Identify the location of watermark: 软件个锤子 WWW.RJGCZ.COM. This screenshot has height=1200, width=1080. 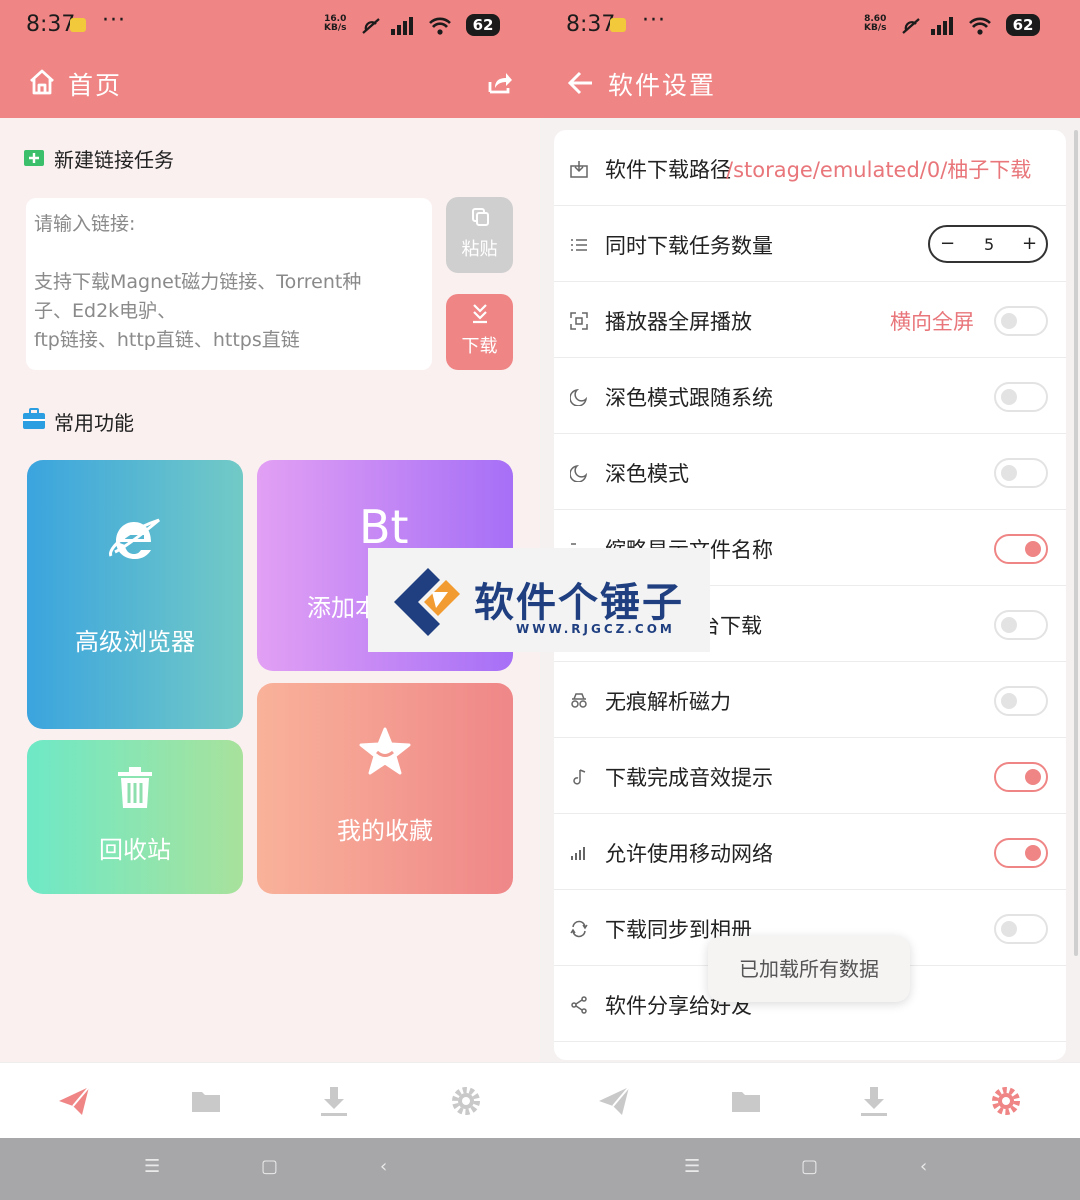
(539, 600).